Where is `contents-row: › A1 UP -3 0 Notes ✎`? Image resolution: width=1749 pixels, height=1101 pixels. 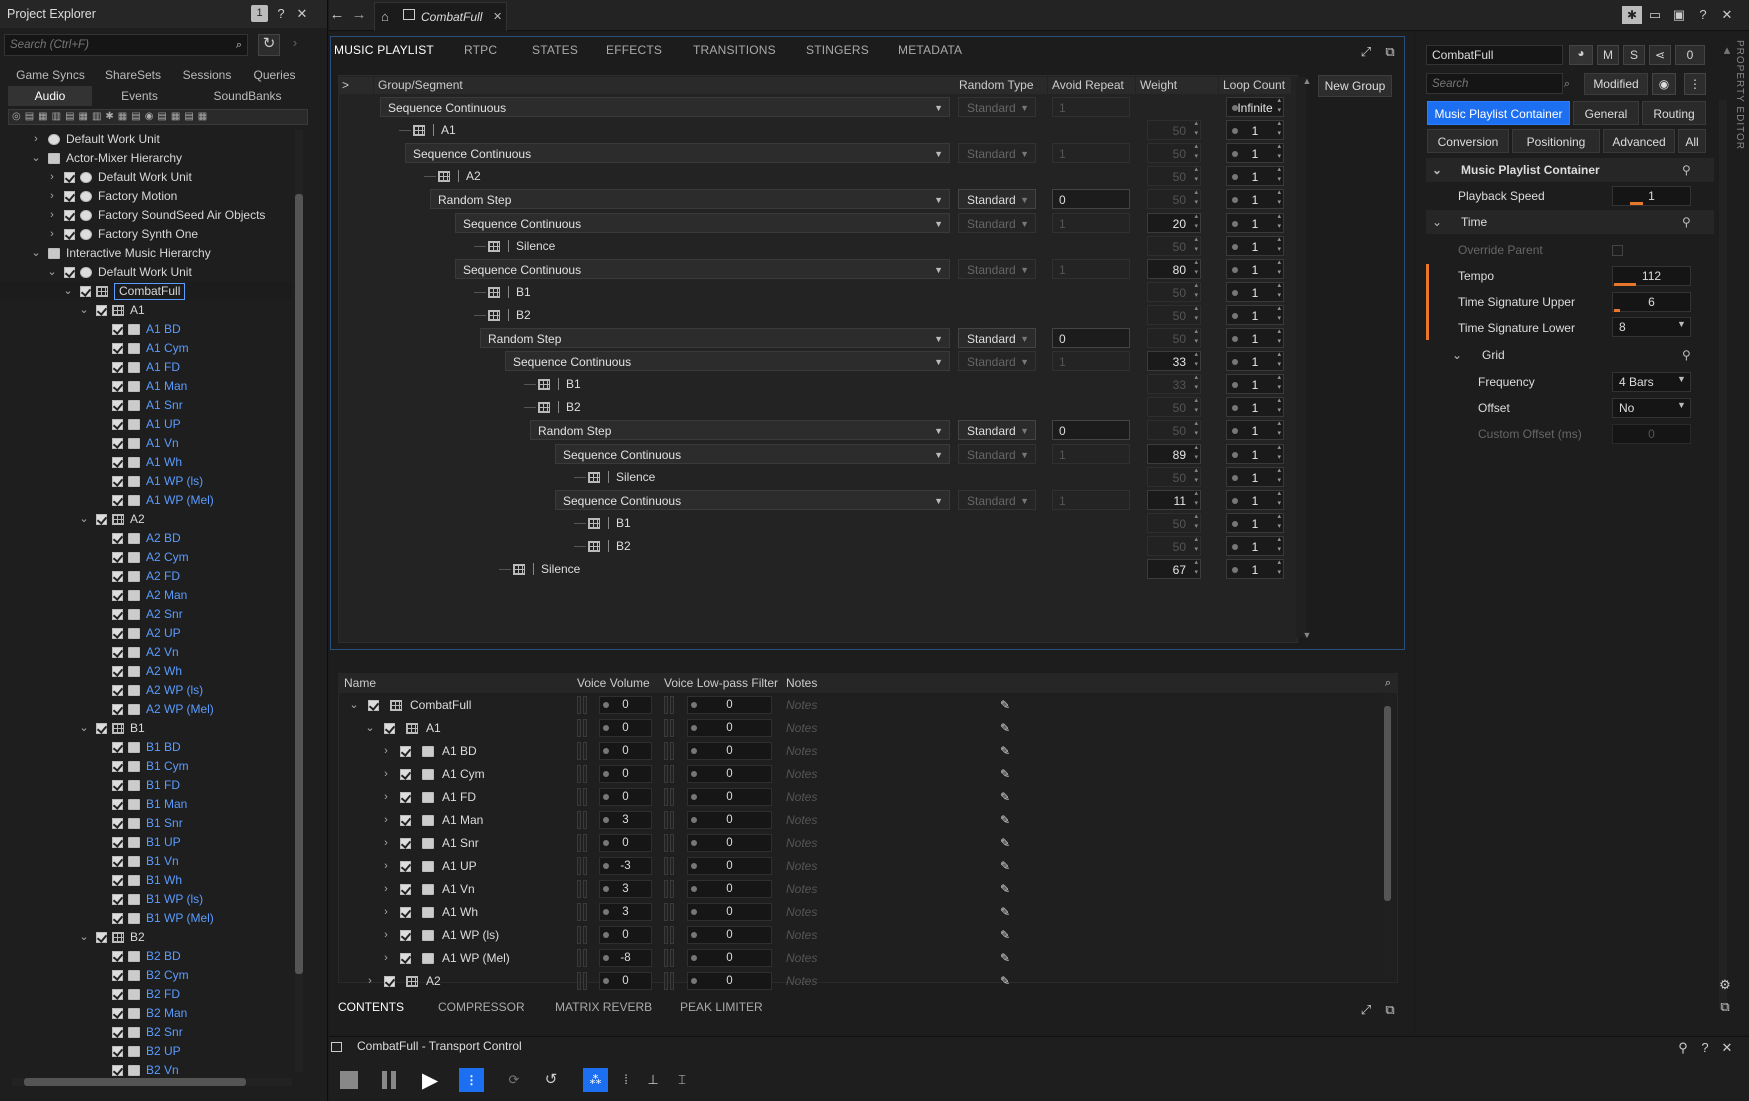 contents-row: › A1 UP -3 0 Notes ✎ is located at coordinates (860, 866).